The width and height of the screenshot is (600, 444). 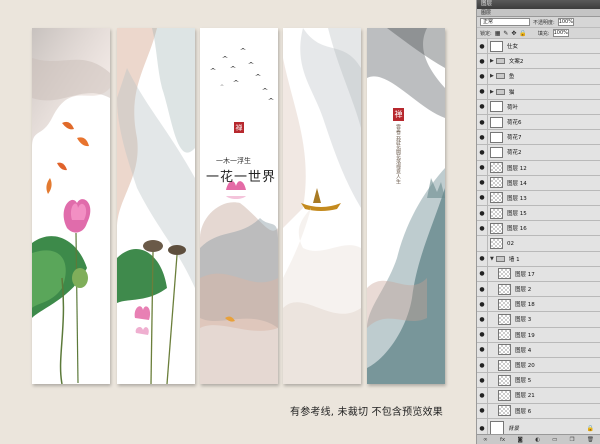 I want to click on layer-row: ● 图层 6, so click(x=538, y=411).